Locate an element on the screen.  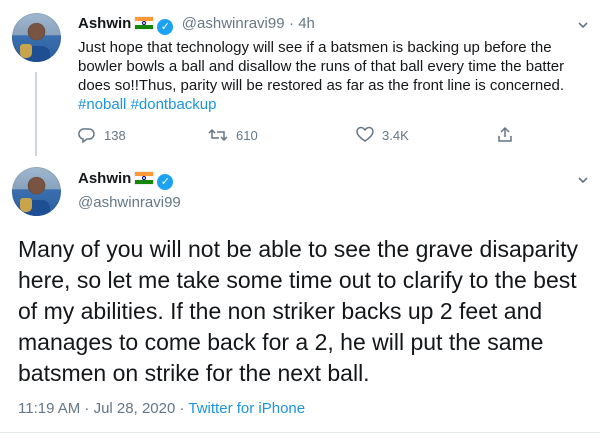
like-button: 3.4K is located at coordinates (382, 135).